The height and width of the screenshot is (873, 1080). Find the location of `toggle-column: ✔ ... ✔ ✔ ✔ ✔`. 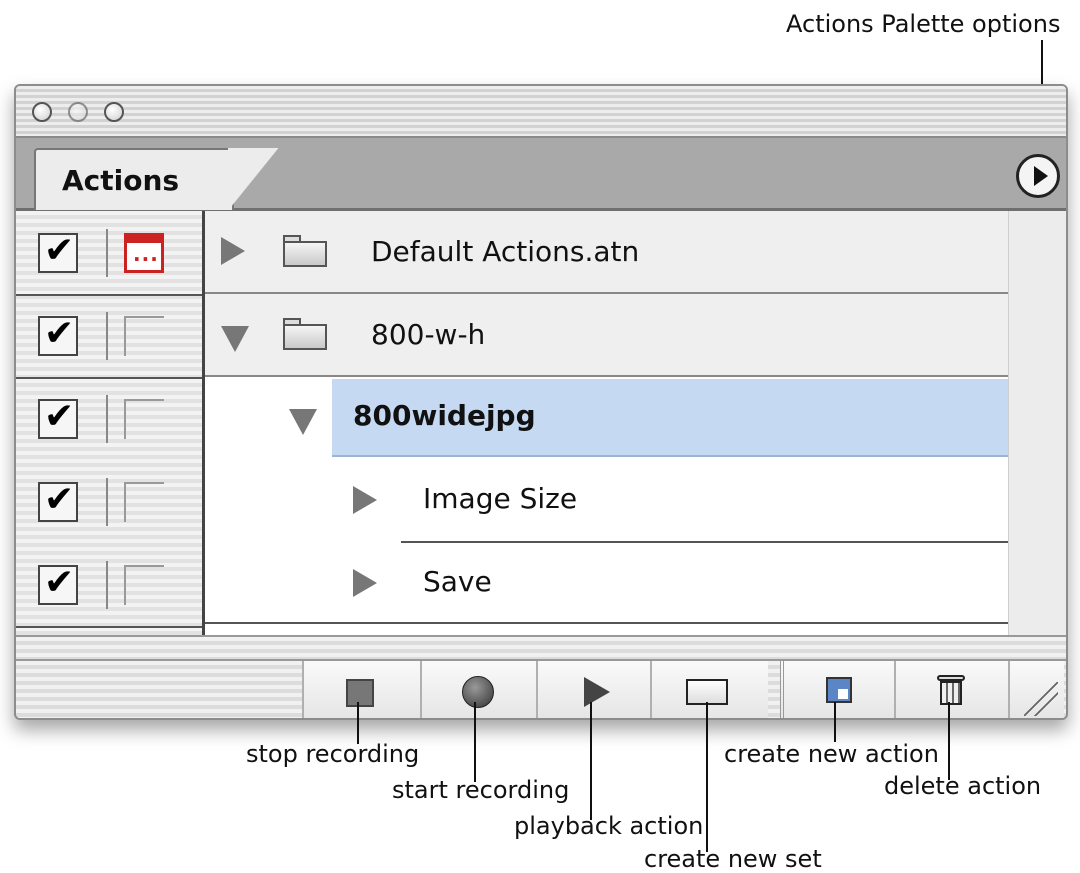

toggle-column: ✔ ... ✔ ✔ ✔ ✔ is located at coordinates (110, 423).